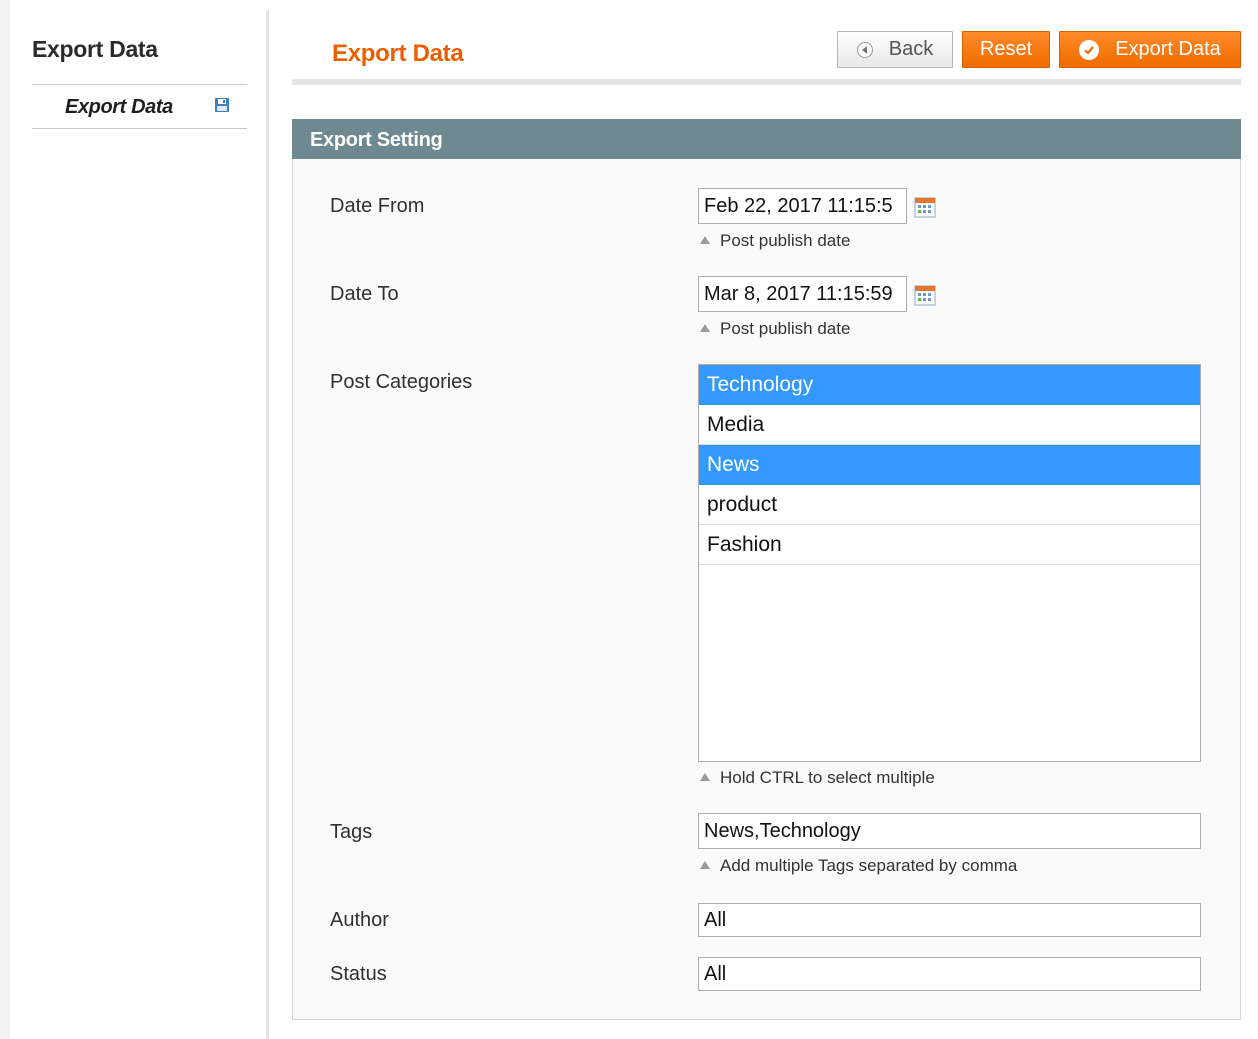  I want to click on sidebar-divider-bottom, so click(139, 128).